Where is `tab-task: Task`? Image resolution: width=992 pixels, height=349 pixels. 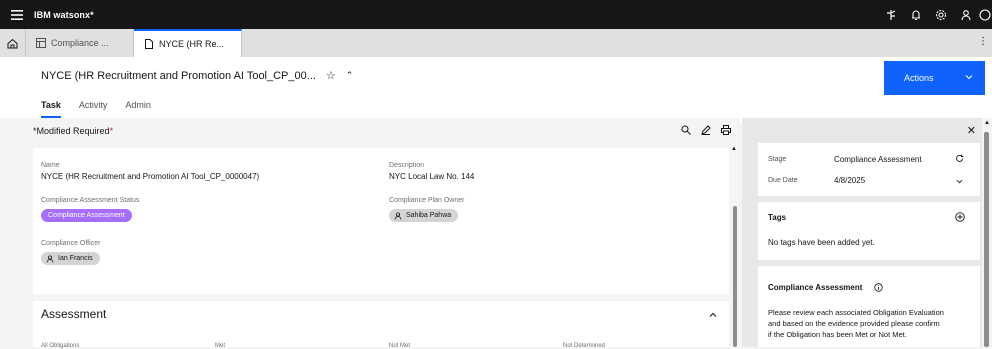
tab-task: Task is located at coordinates (51, 109).